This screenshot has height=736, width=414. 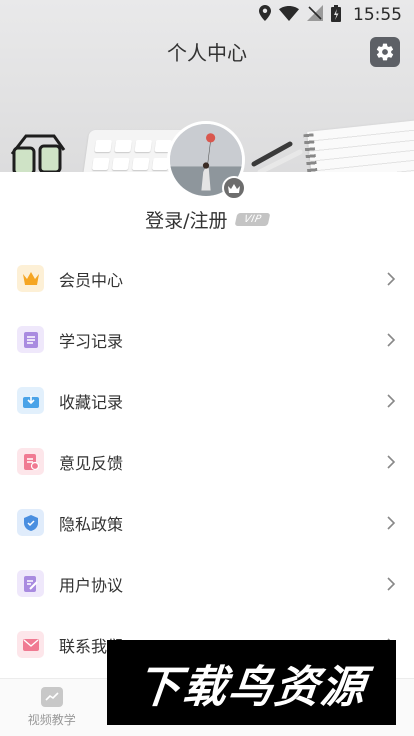 What do you see at coordinates (207, 15) in the screenshot?
I see `status-bar: 15:55` at bounding box center [207, 15].